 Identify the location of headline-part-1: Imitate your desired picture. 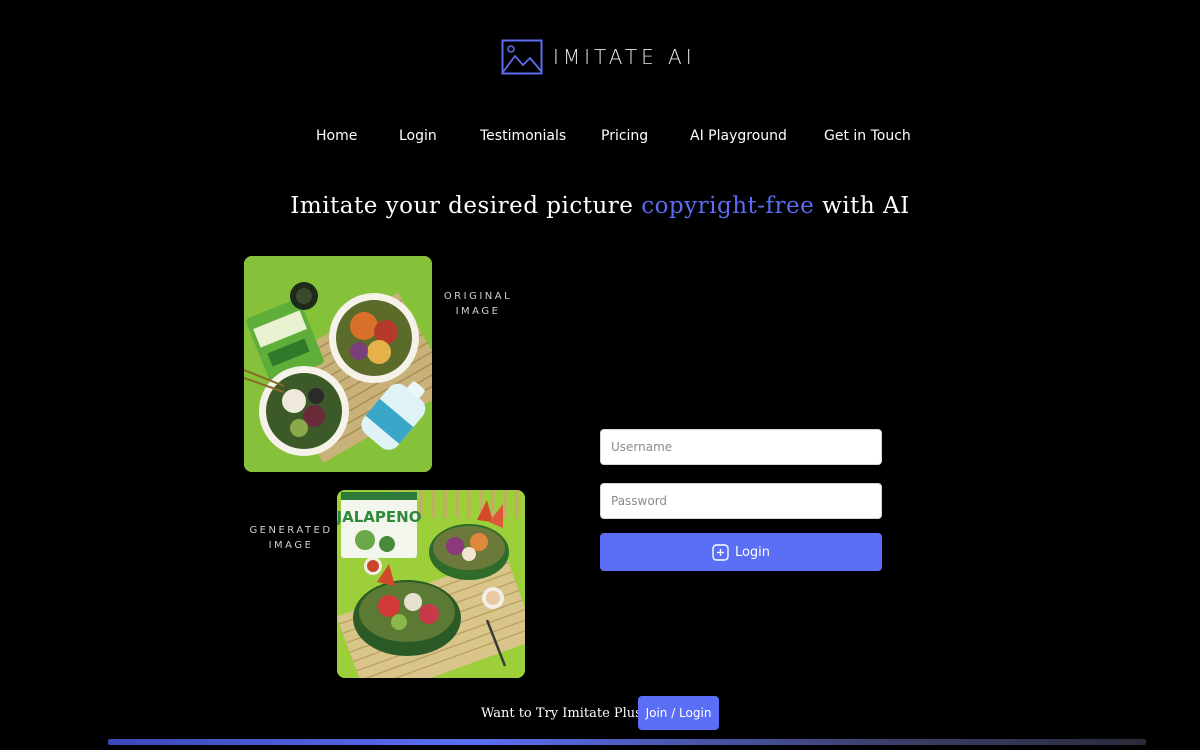
(462, 206).